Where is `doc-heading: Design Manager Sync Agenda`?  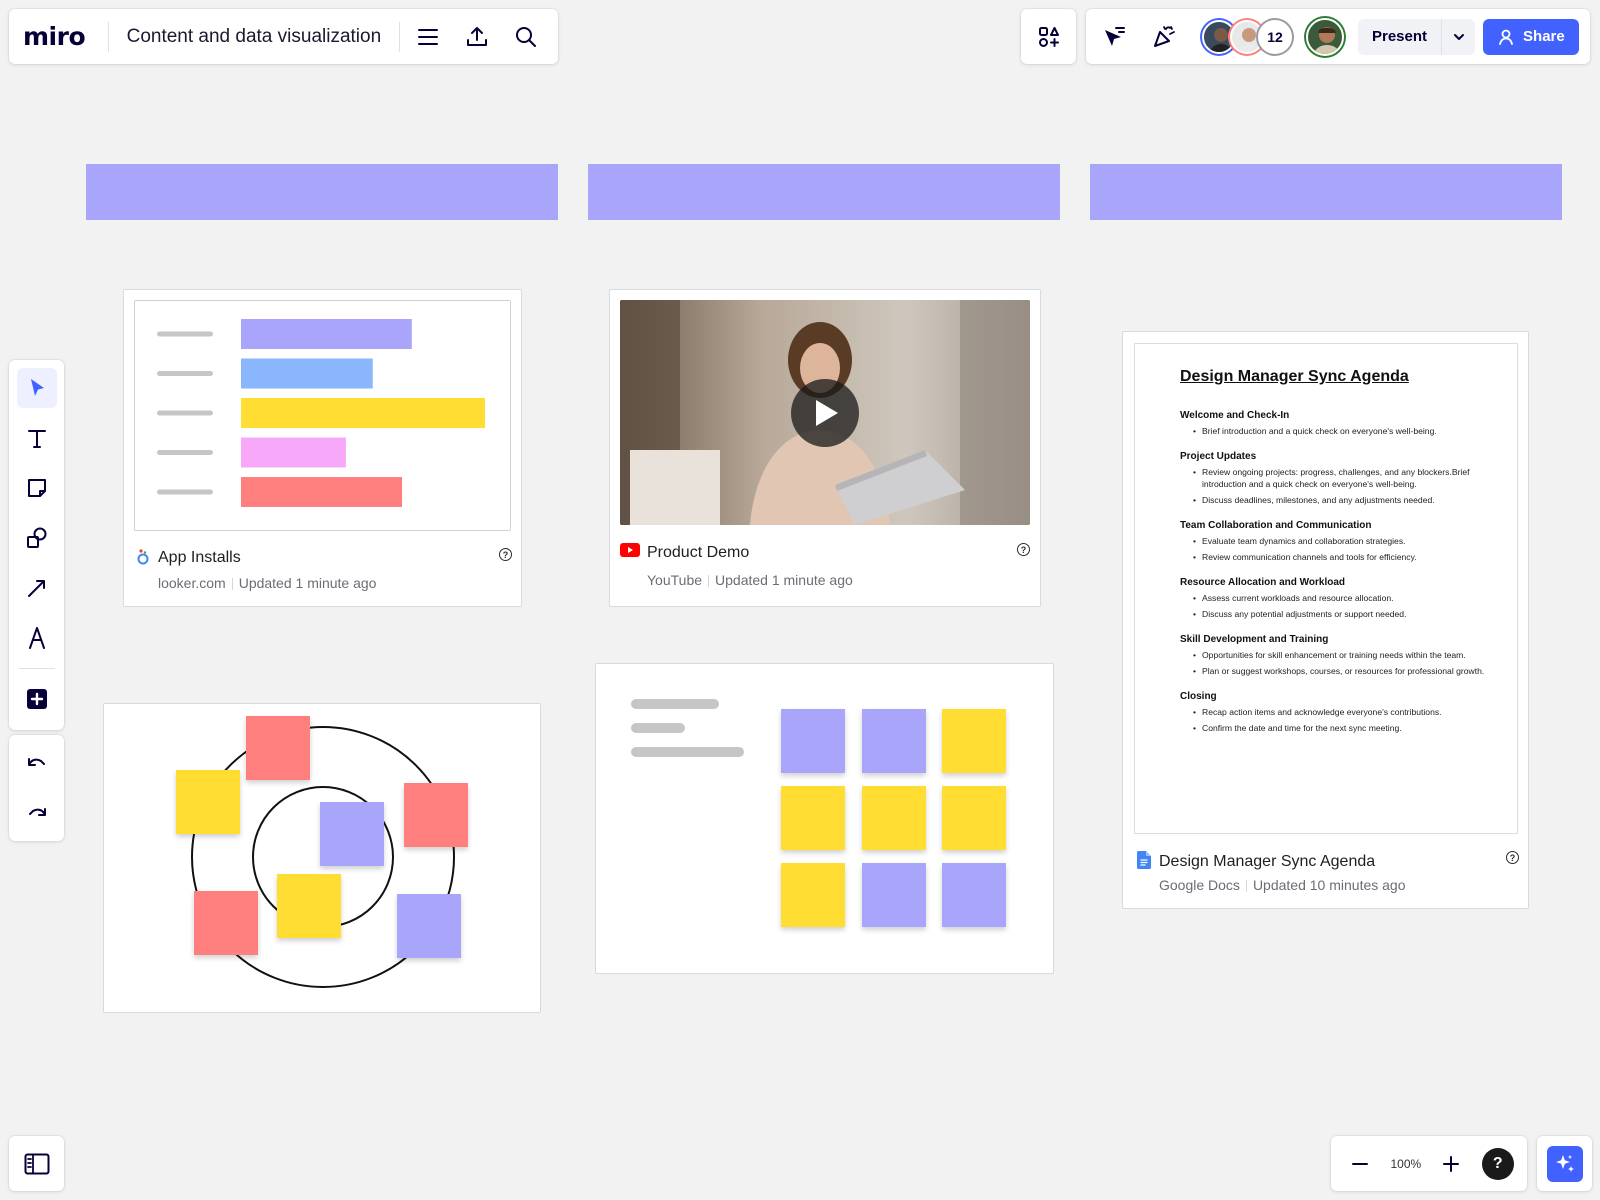
doc-heading: Design Manager Sync Agenda is located at coordinates (1294, 376).